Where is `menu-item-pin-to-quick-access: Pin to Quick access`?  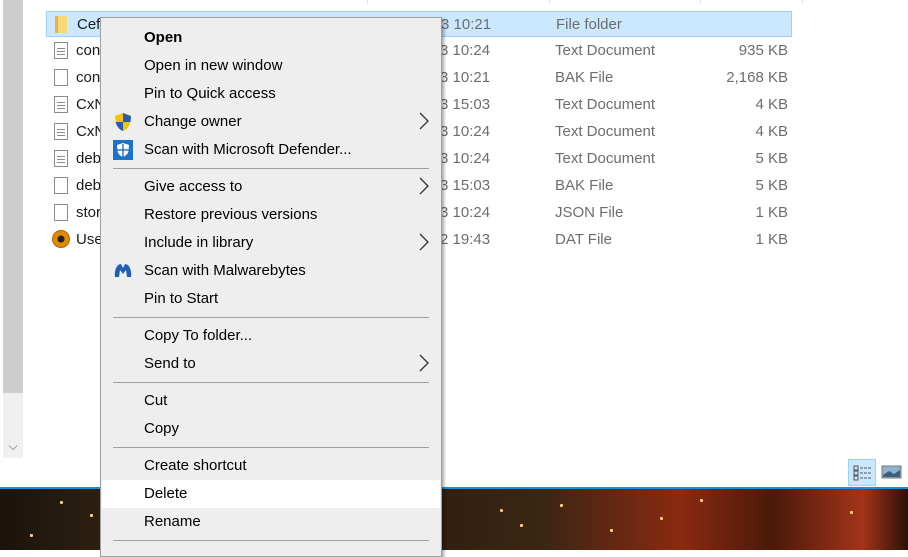
menu-item-pin-to-quick-access: Pin to Quick access is located at coordinates (271, 94).